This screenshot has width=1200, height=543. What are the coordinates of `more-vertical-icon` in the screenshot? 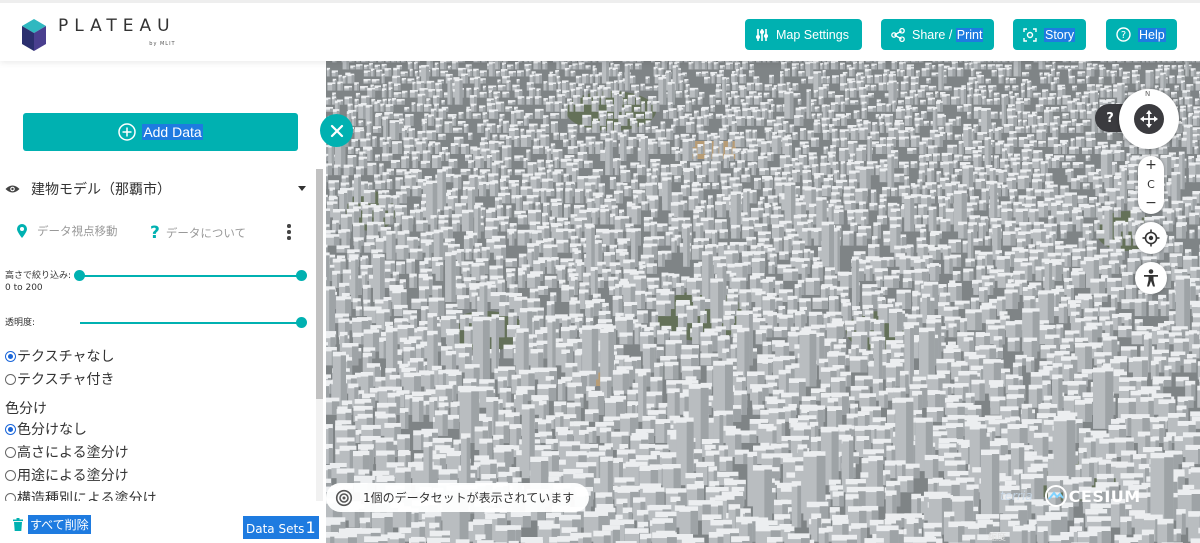 It's located at (289, 233).